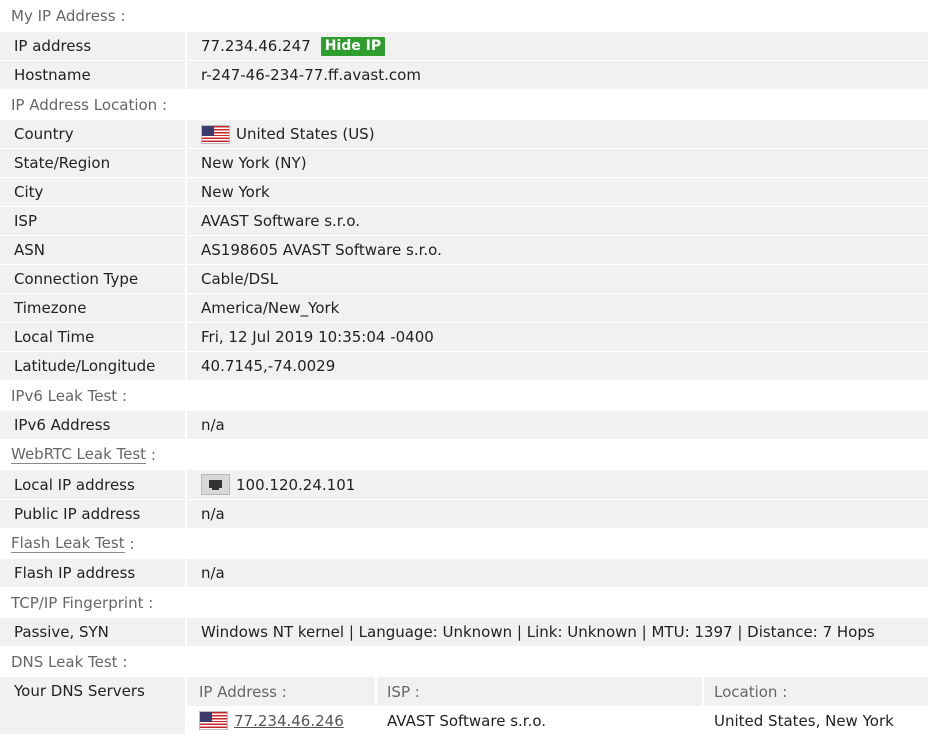 This screenshot has width=928, height=747. What do you see at coordinates (353, 46) in the screenshot?
I see `hide-ip-button: Hide IP` at bounding box center [353, 46].